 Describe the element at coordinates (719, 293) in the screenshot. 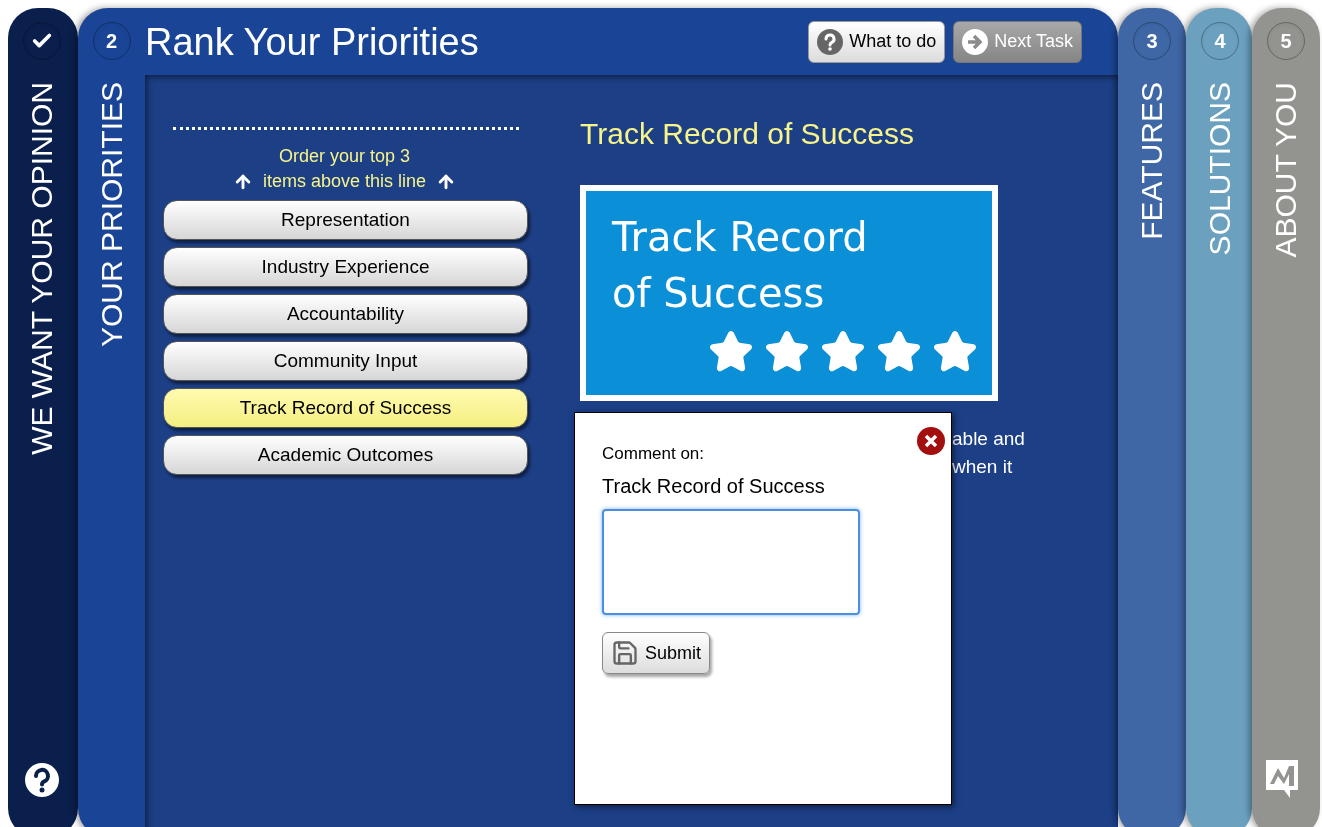

I see `image-caption: of Success` at that location.